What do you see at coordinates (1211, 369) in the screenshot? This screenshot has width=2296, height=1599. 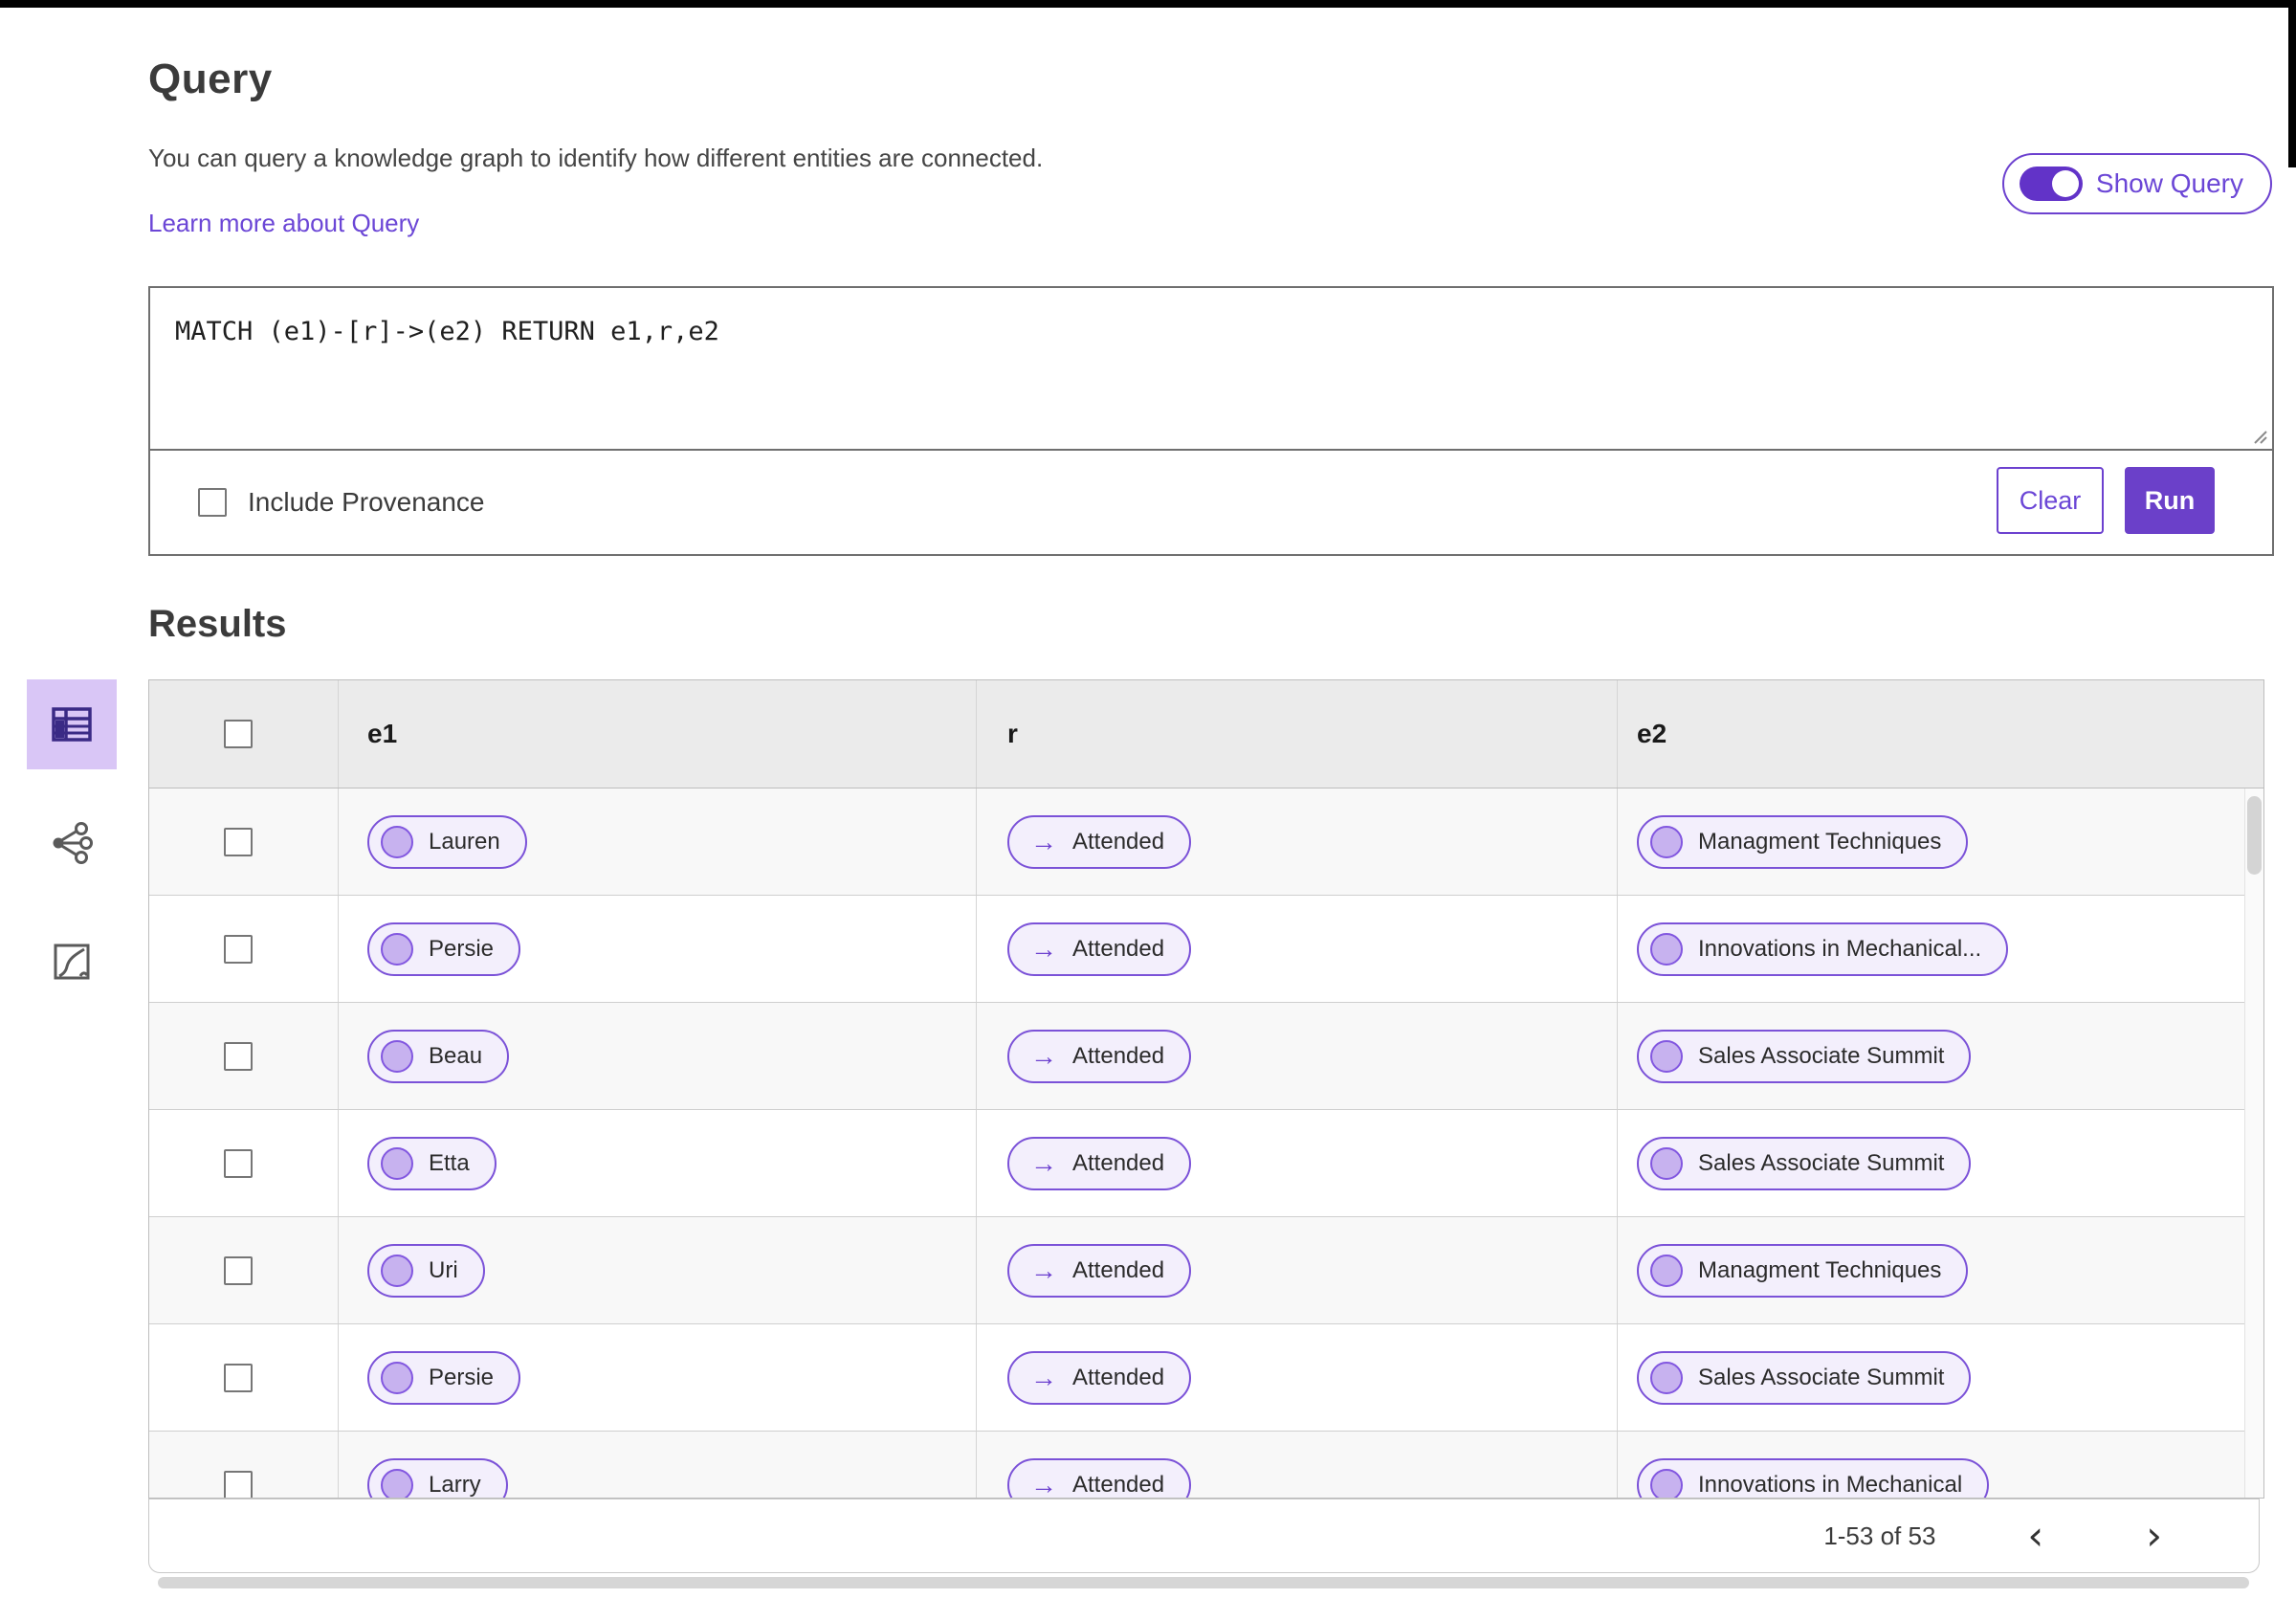 I see `query-textarea: MATCH (e1)-[r]->(e2) RETURN e1,r,e2` at bounding box center [1211, 369].